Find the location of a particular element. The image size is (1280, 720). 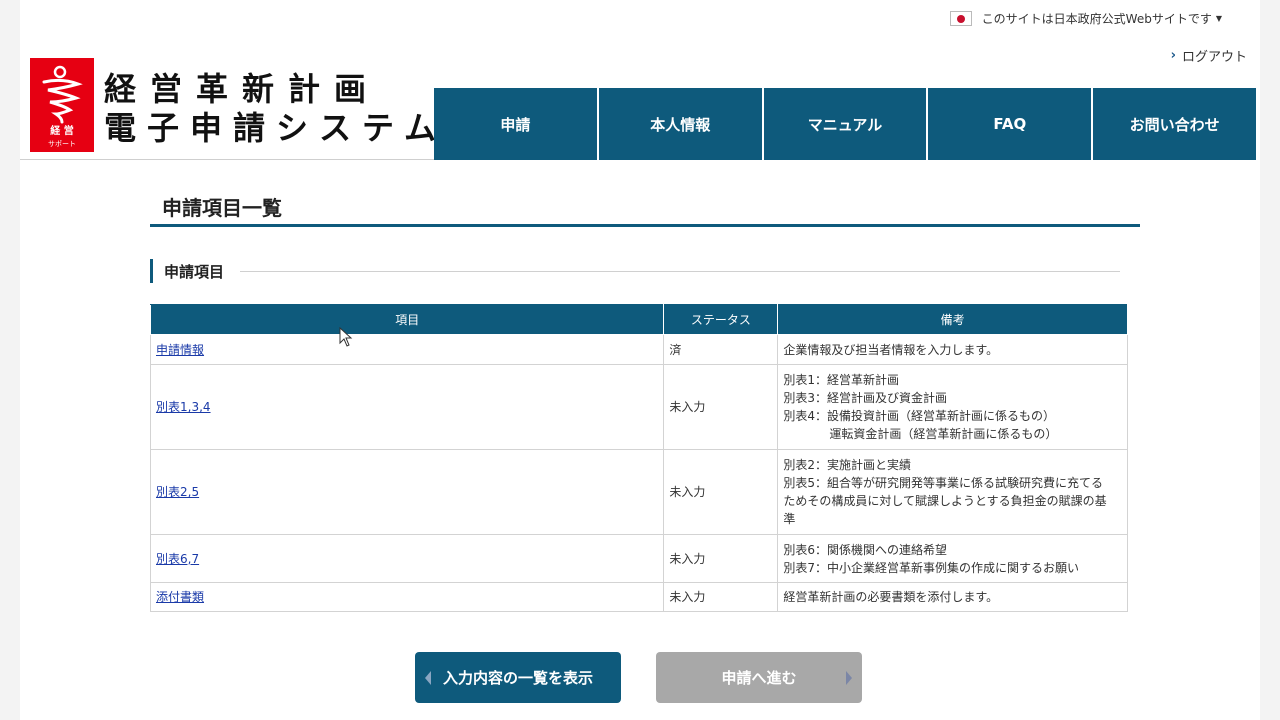

table-header-row: 項目 ステータス 備考 is located at coordinates (638, 319).